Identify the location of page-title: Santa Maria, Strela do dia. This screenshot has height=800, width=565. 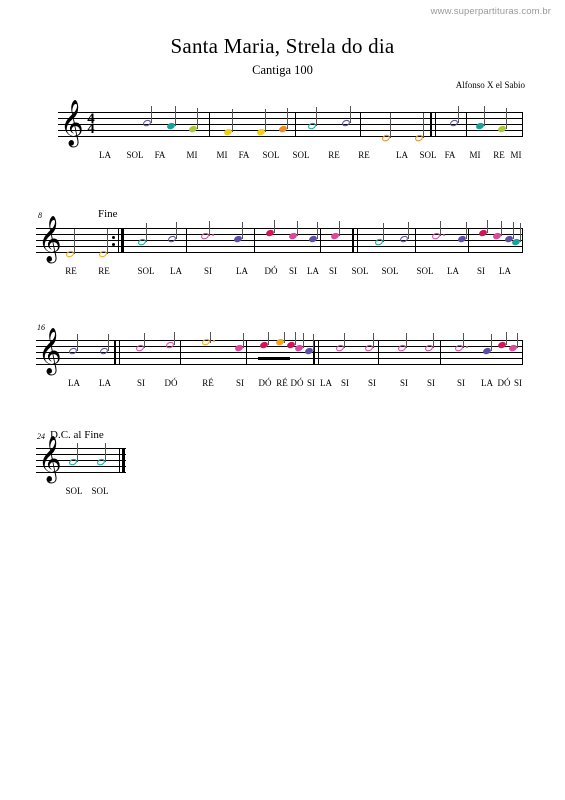
(282, 46).